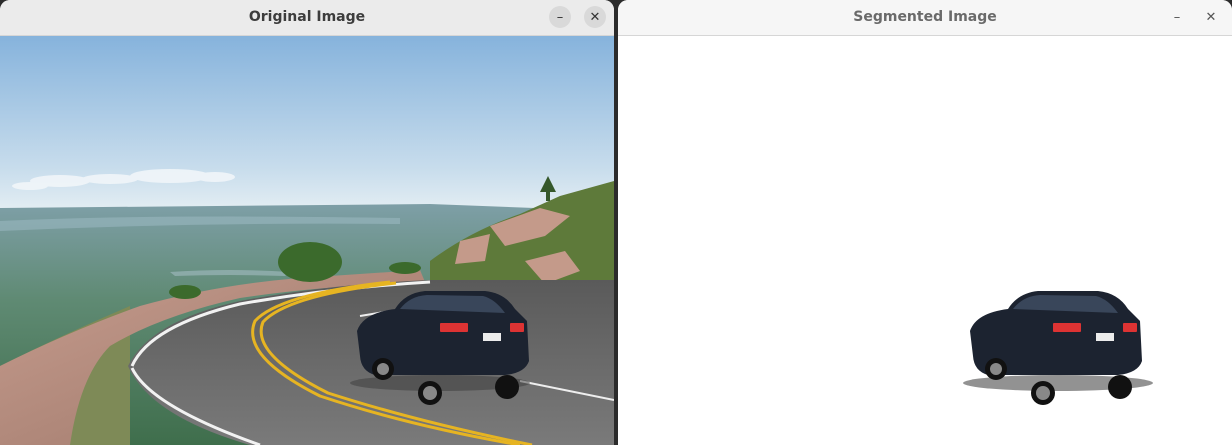 The width and height of the screenshot is (1232, 445). I want to click on window-title: Segmented Image, so click(925, 17).